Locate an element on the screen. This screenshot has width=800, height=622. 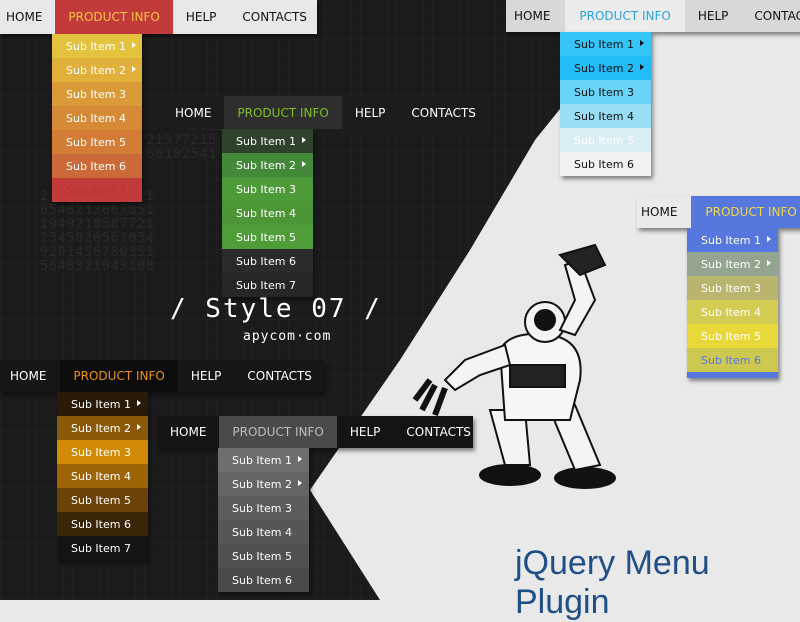
site-link: apycom·com is located at coordinates (287, 336).